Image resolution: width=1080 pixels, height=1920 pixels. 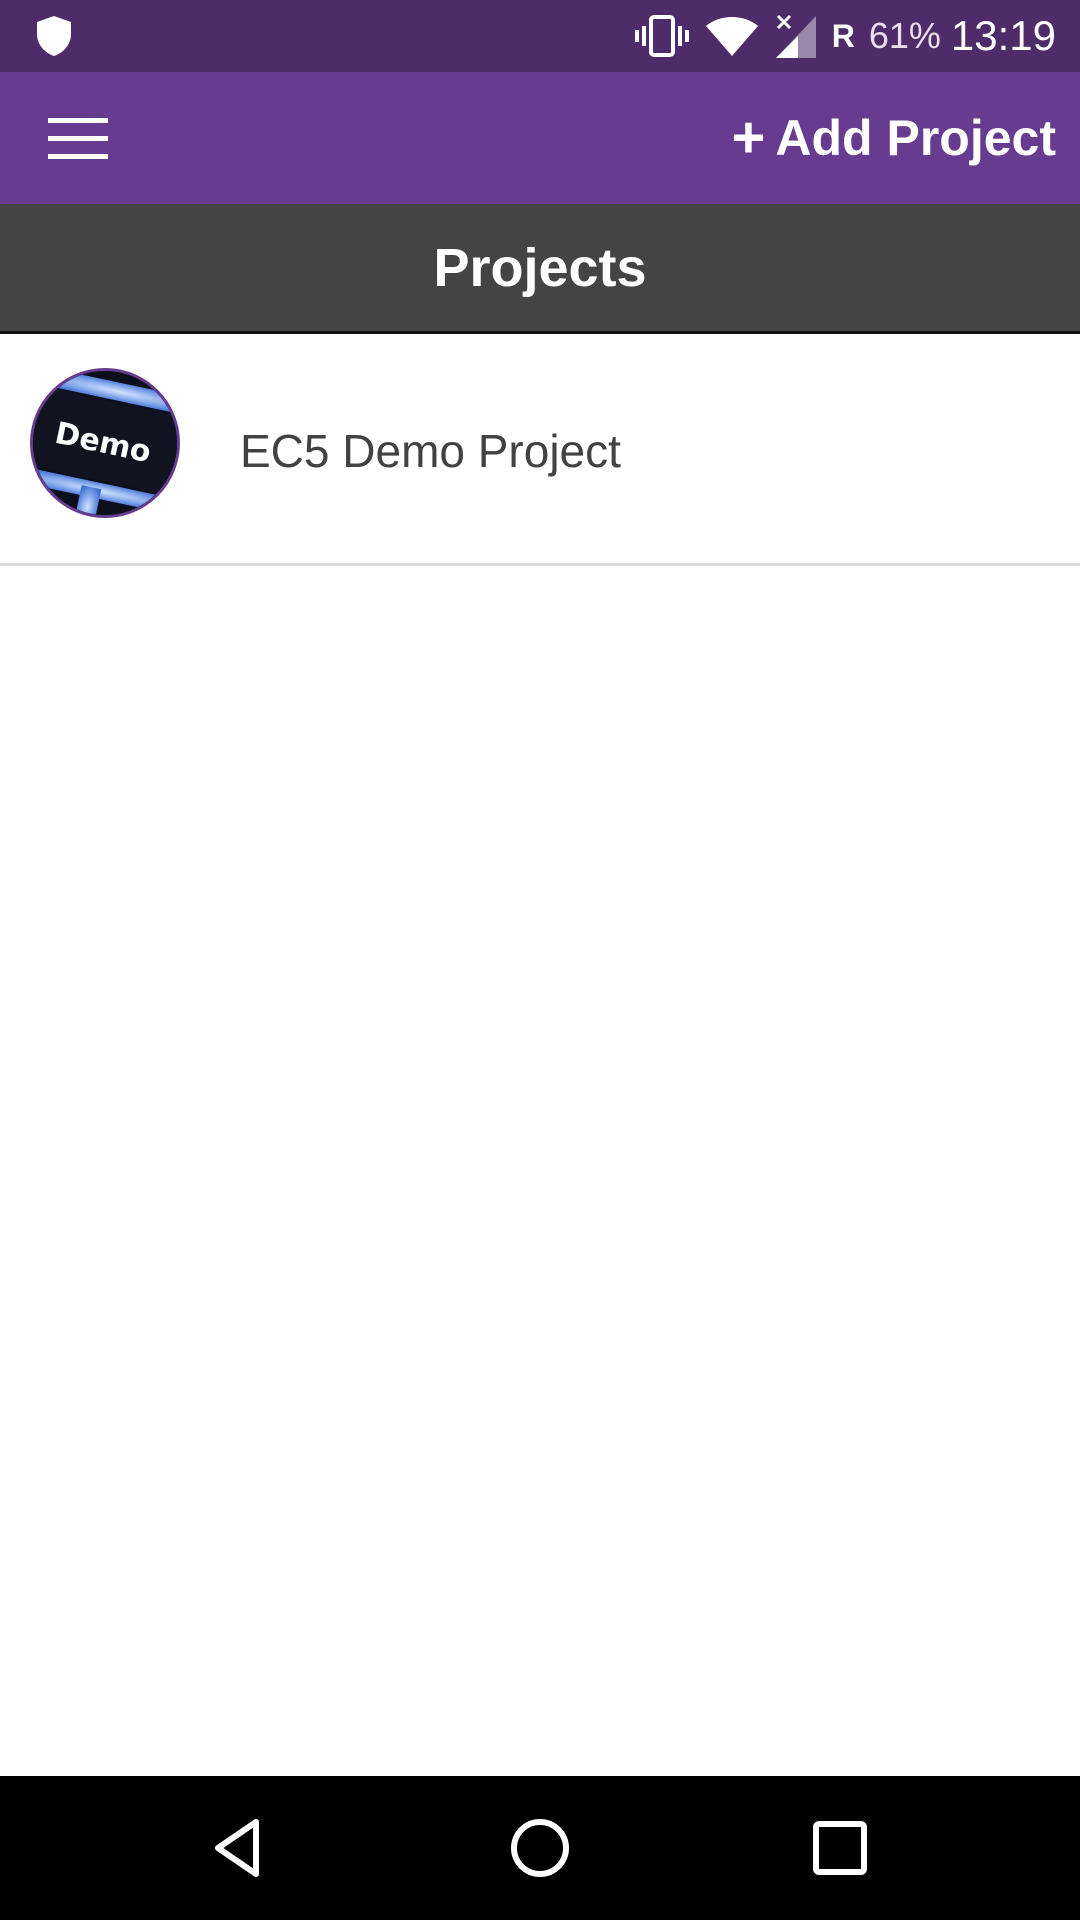 What do you see at coordinates (731, 36) in the screenshot?
I see `wifi-icon` at bounding box center [731, 36].